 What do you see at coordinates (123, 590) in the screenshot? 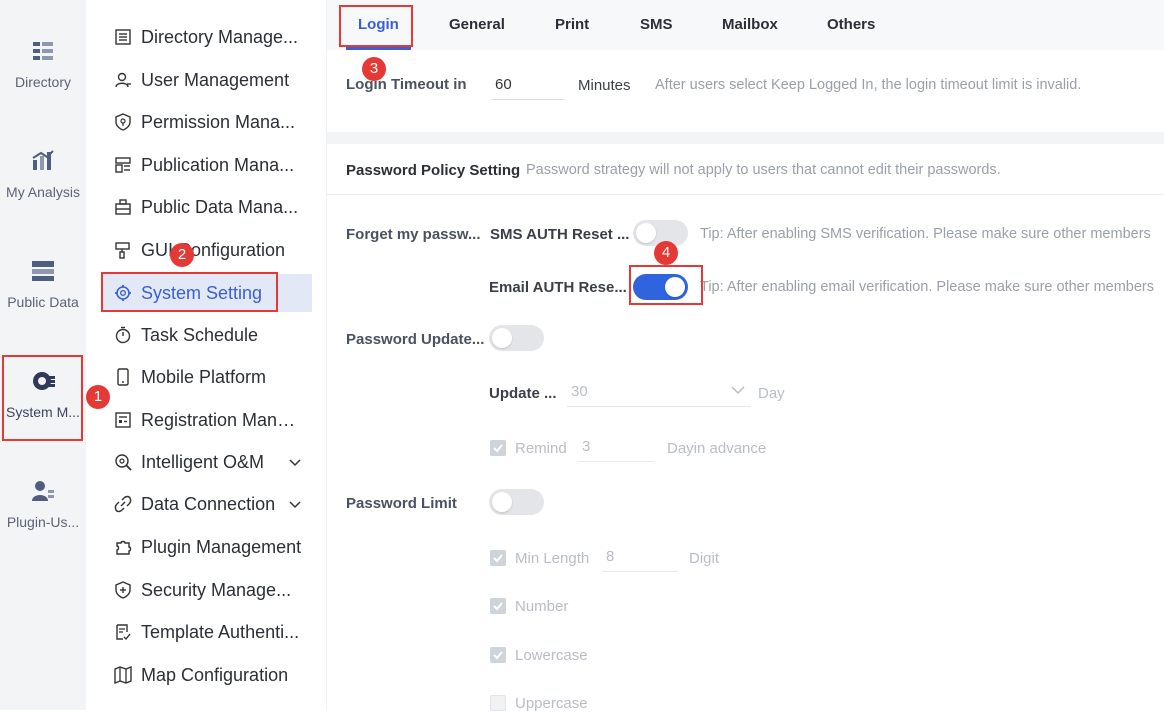
I see `security-shield-icon` at bounding box center [123, 590].